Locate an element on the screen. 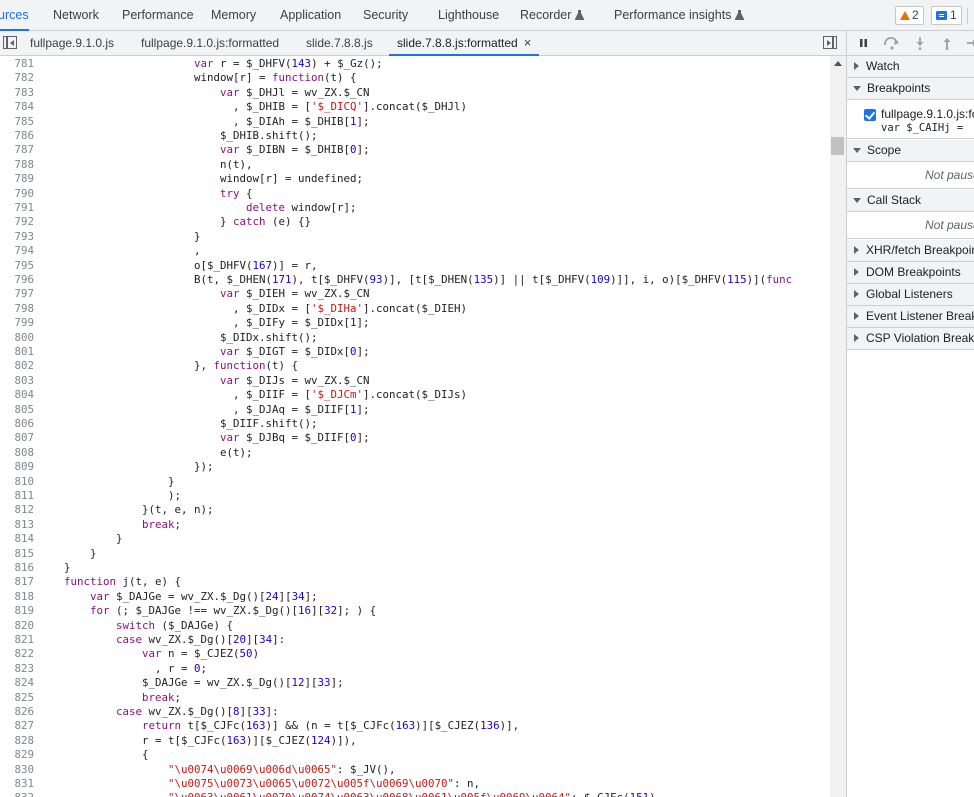  line-number: 790 is located at coordinates (17, 194).